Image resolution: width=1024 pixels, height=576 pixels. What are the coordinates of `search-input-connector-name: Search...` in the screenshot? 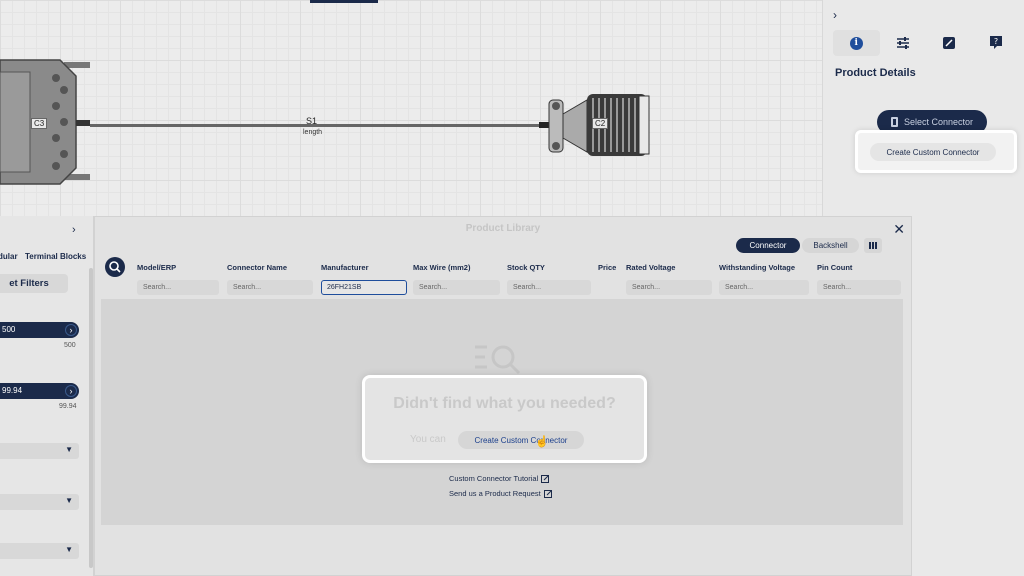 It's located at (270, 287).